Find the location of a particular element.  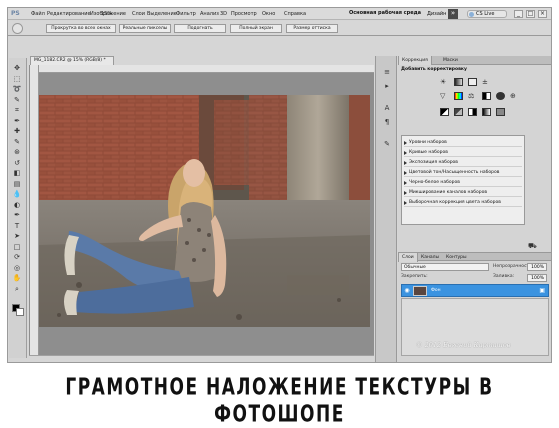

layer-row: ◉ Фон ▣ is located at coordinates (475, 290).